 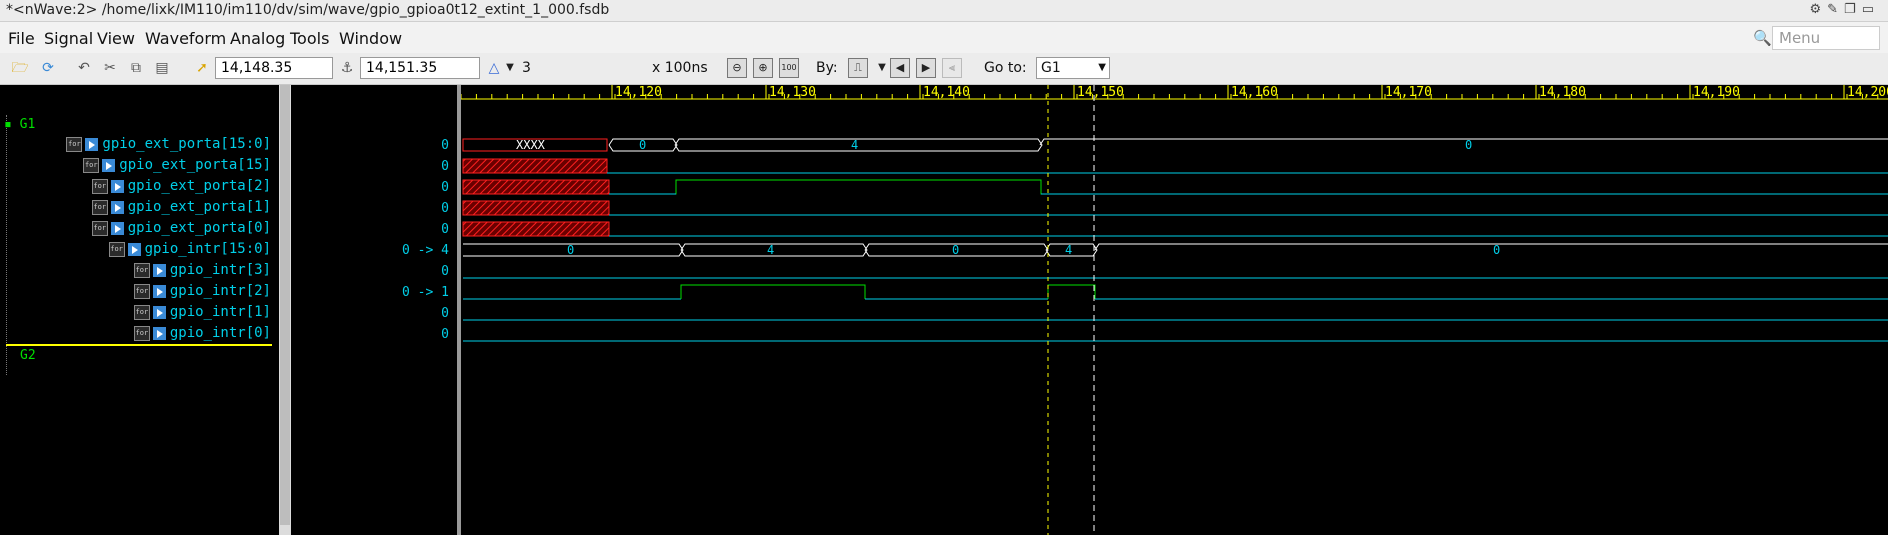 What do you see at coordinates (6, 245) in the screenshot?
I see `tree-line` at bounding box center [6, 245].